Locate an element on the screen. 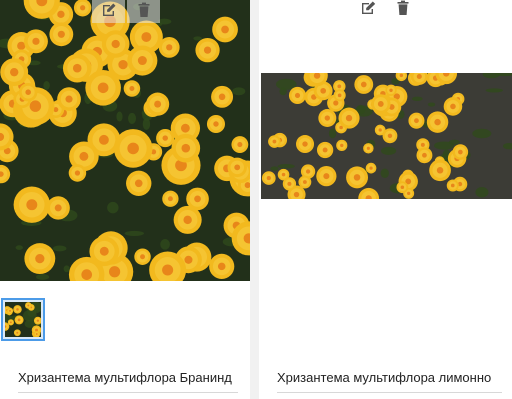 The image size is (512, 399). card-action-bar is located at coordinates (386, 9).